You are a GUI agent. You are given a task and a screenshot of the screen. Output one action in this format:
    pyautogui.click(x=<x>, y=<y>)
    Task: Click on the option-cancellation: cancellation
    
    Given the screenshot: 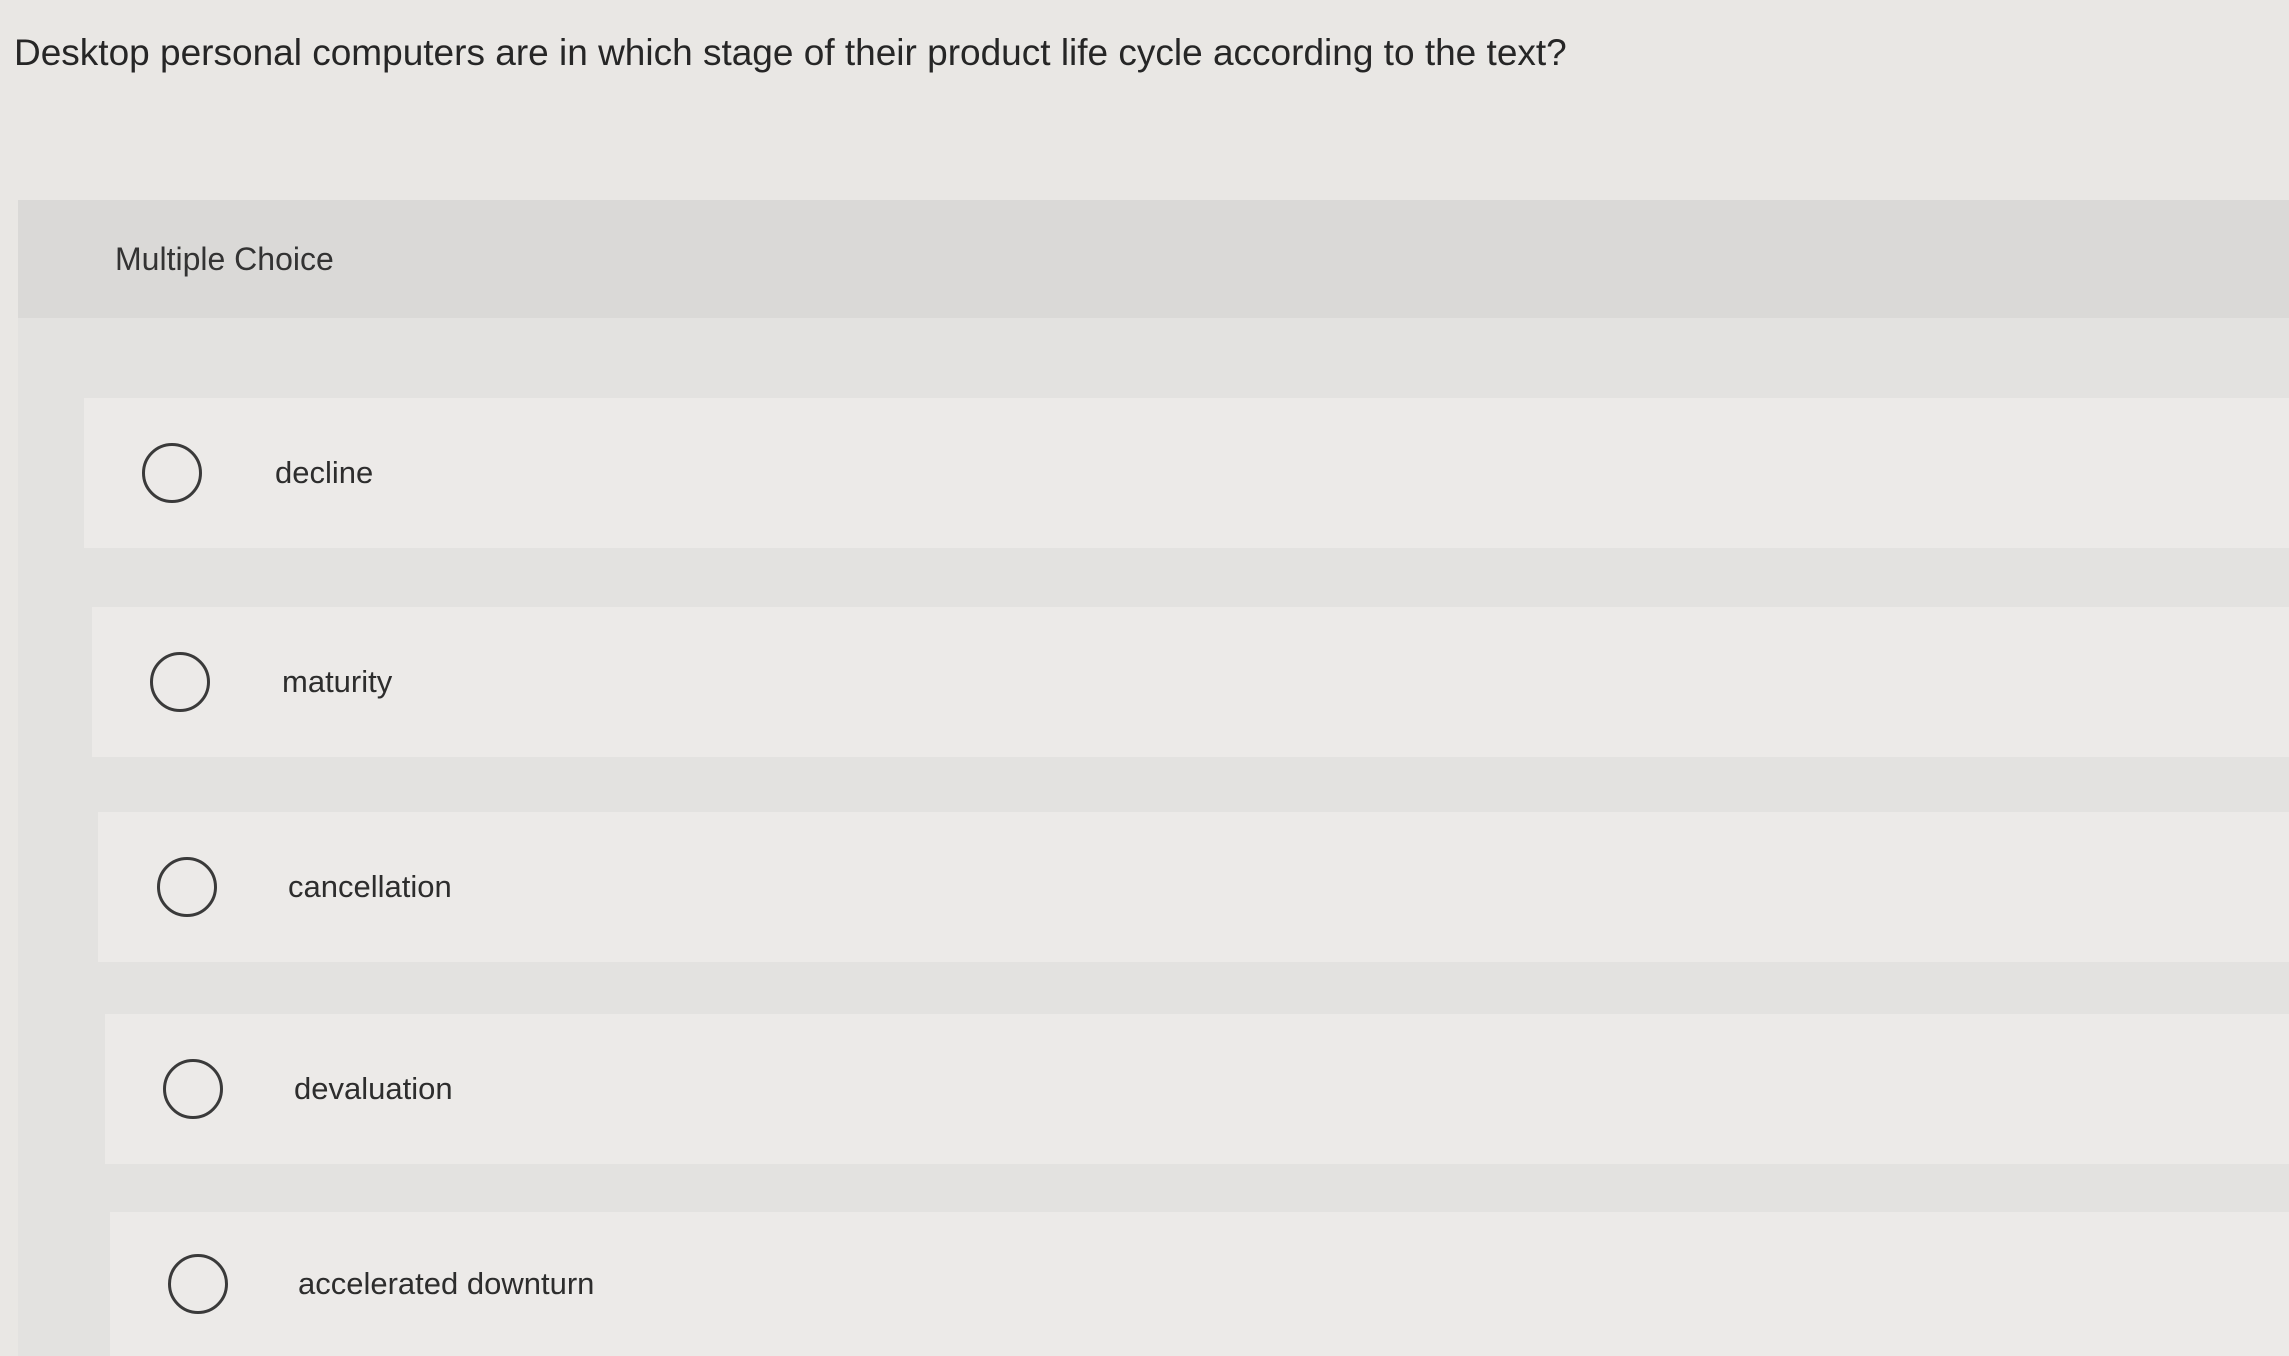 What is the action you would take?
    pyautogui.click(x=1193, y=887)
    